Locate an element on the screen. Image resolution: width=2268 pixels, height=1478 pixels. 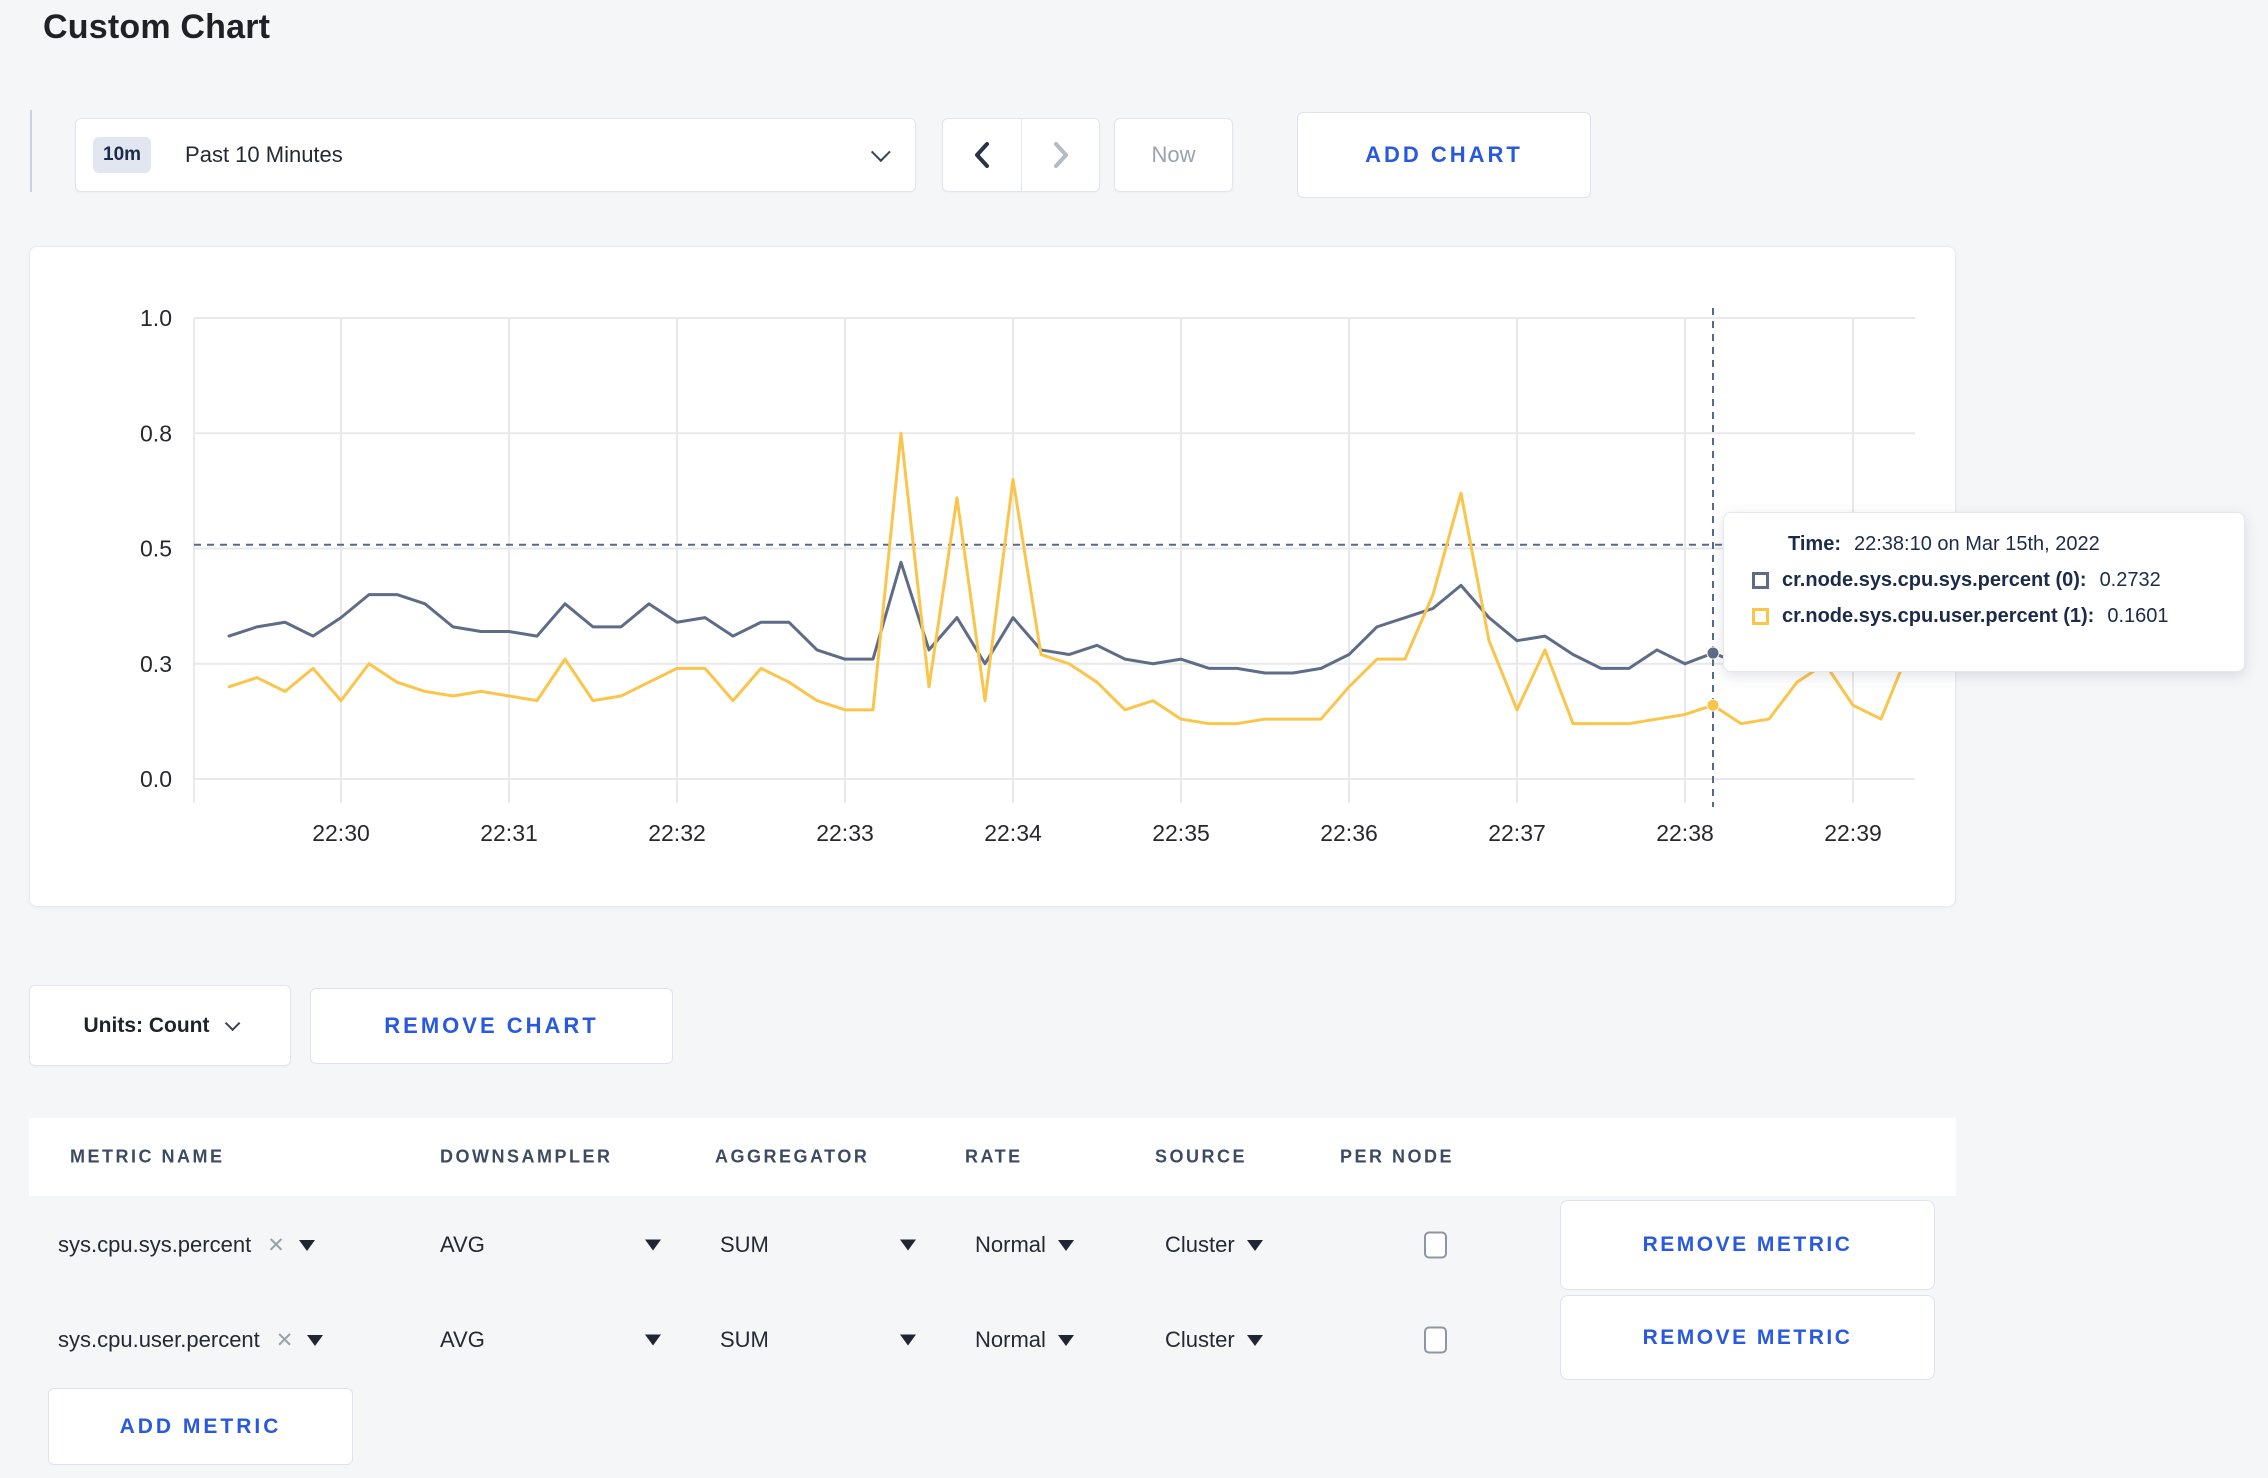
svg-text: 22:33 is located at coordinates (845, 833).